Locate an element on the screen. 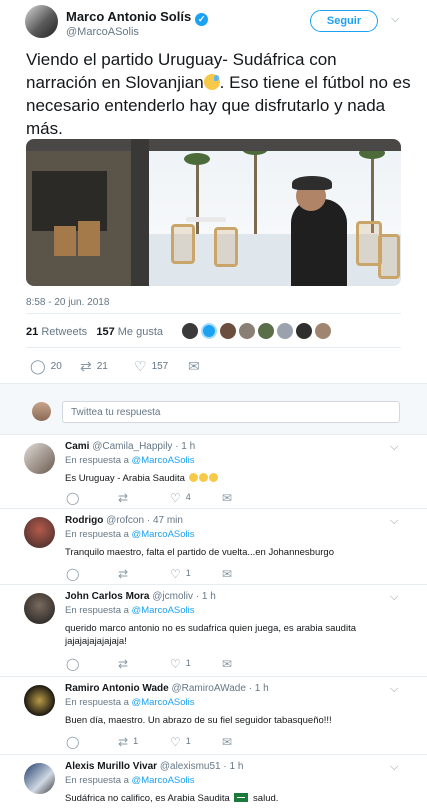  reply-author-name: Alexis Murillo Vivar is located at coordinates (111, 766).